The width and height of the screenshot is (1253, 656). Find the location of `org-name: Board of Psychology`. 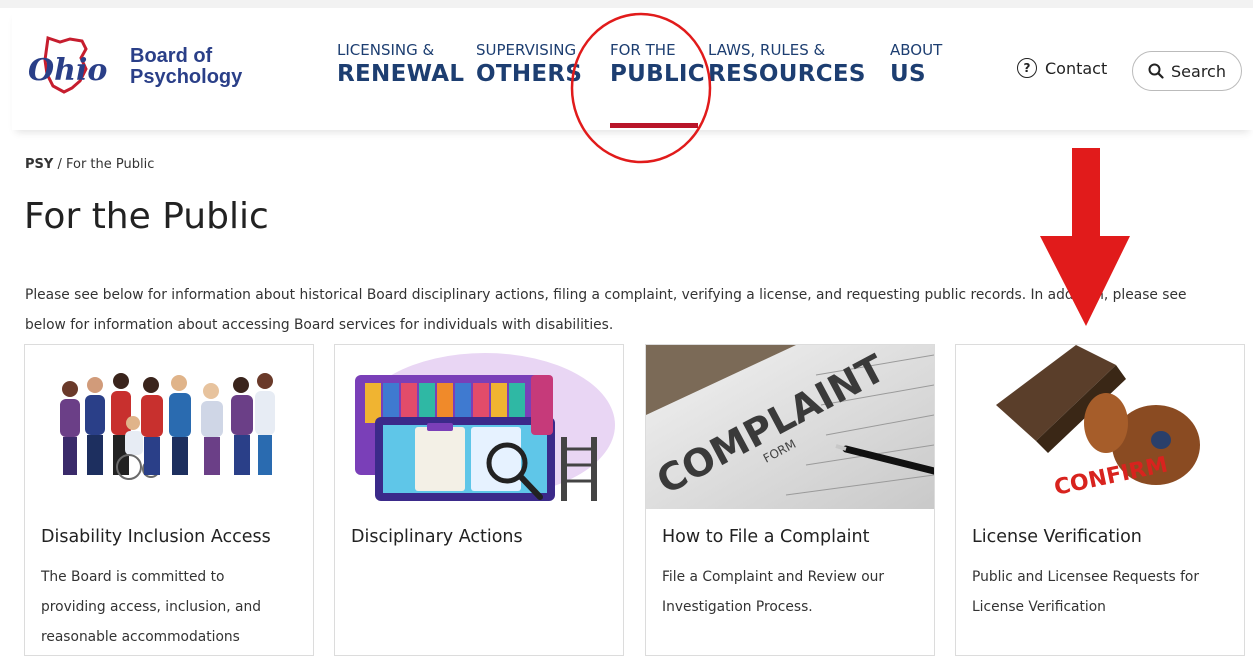

org-name: Board of Psychology is located at coordinates (186, 67).